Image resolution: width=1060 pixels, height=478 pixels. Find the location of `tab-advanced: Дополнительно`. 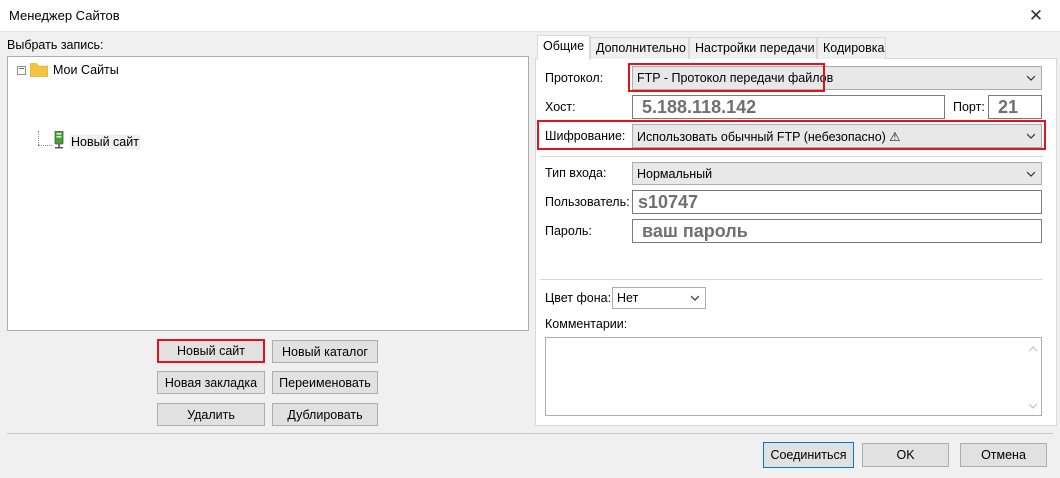

tab-advanced: Дополнительно is located at coordinates (639, 48).